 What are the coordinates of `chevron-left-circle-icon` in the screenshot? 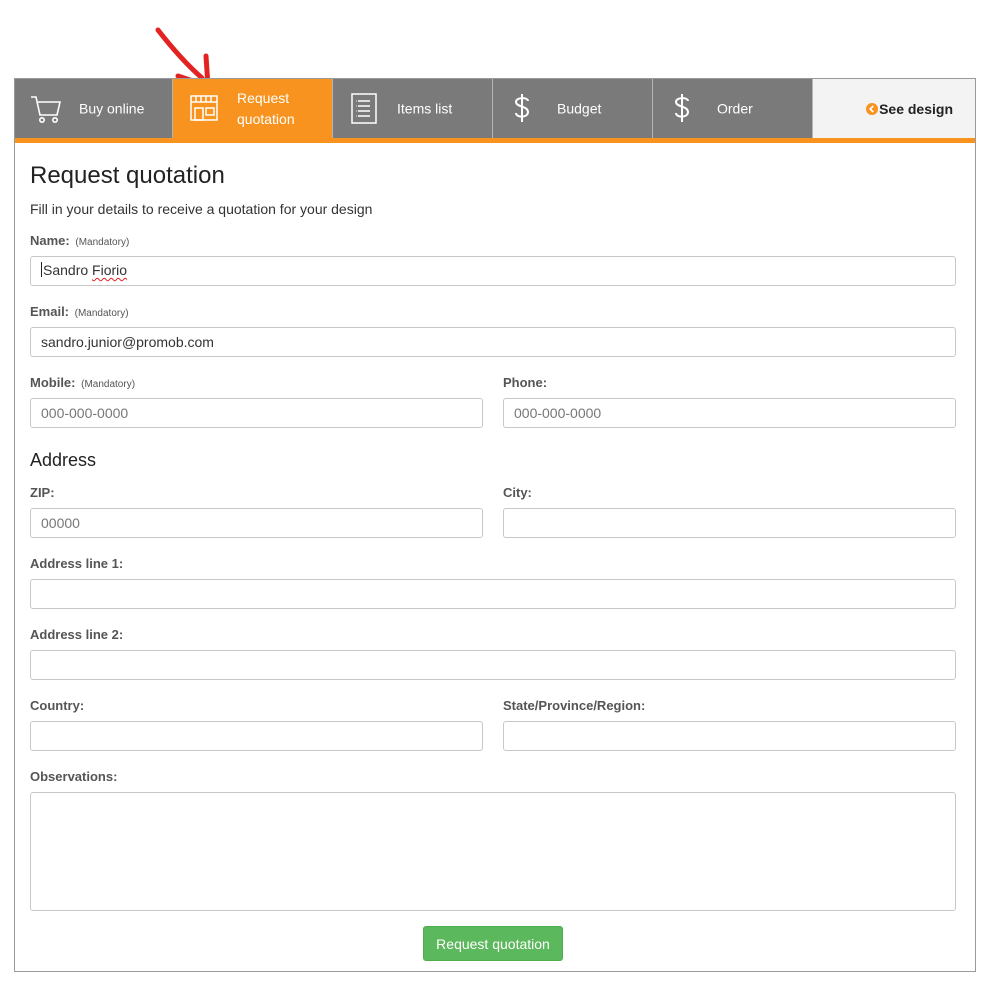 It's located at (872, 108).